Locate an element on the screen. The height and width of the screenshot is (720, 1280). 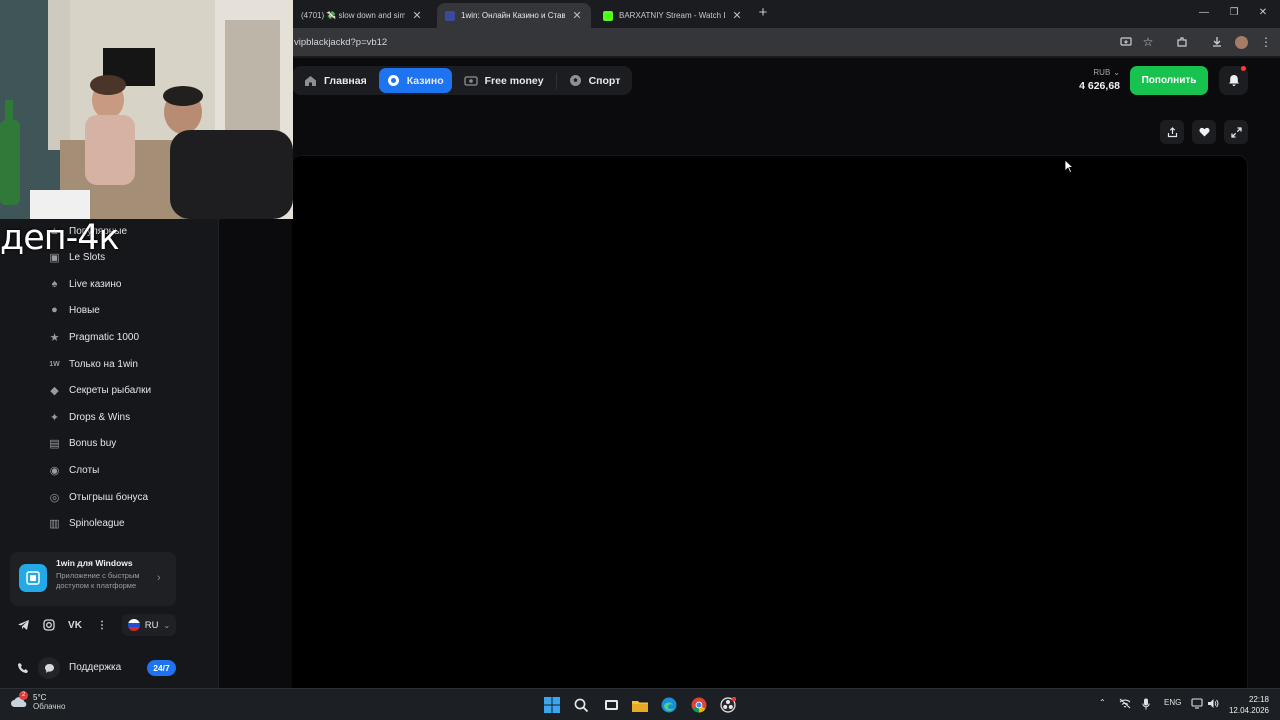
sidebar-item-bonus-buy: ▤ Bonus buy is located at coordinates (82, 443).